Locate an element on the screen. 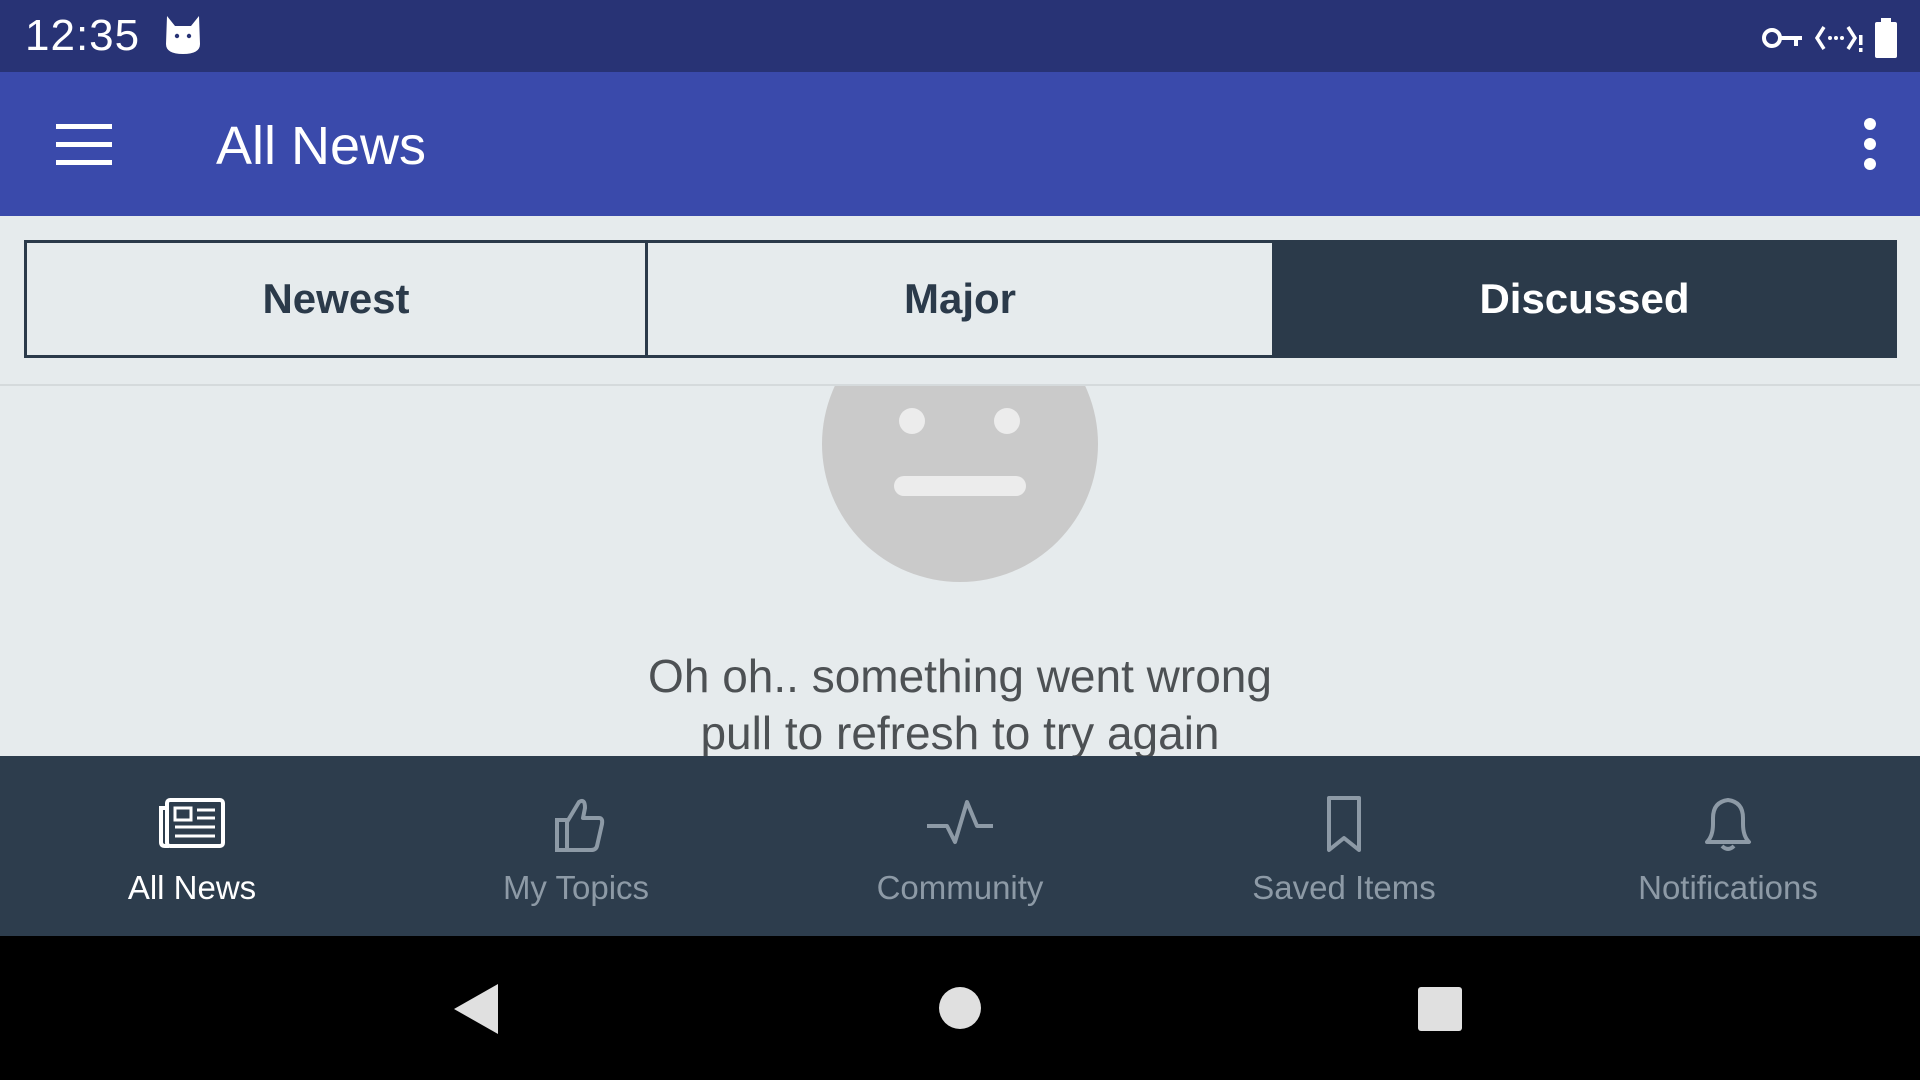 The height and width of the screenshot is (1080, 1920). data-transfer-icon is located at coordinates (1838, 39).